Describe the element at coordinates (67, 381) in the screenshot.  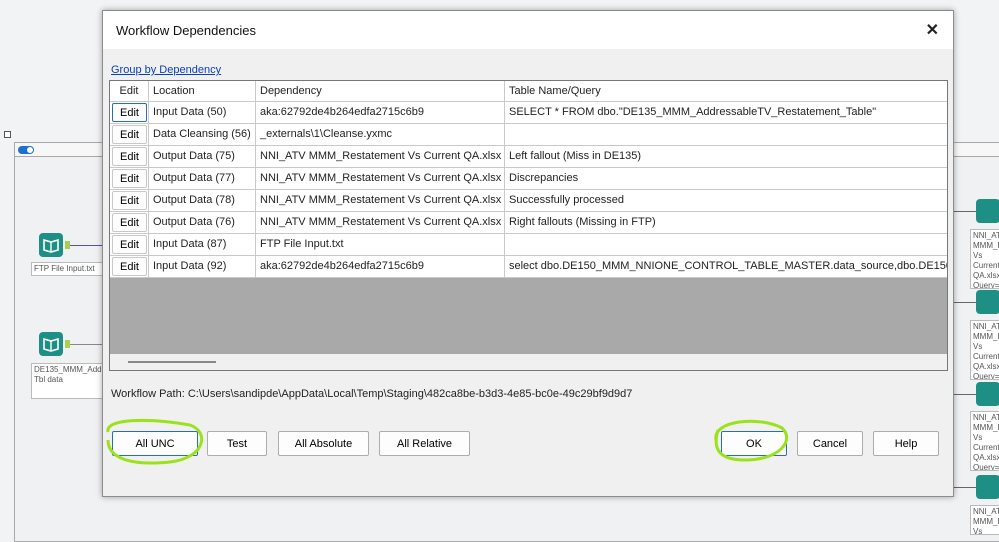
I see `tool-label: DE135_MMM_AddressableTV Tbl data` at that location.